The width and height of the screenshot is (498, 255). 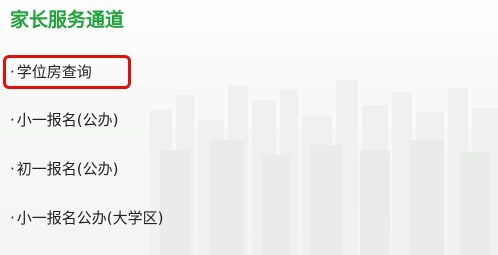 I want to click on menu-item-label: 小一报名公办(大学区), so click(x=90, y=218).